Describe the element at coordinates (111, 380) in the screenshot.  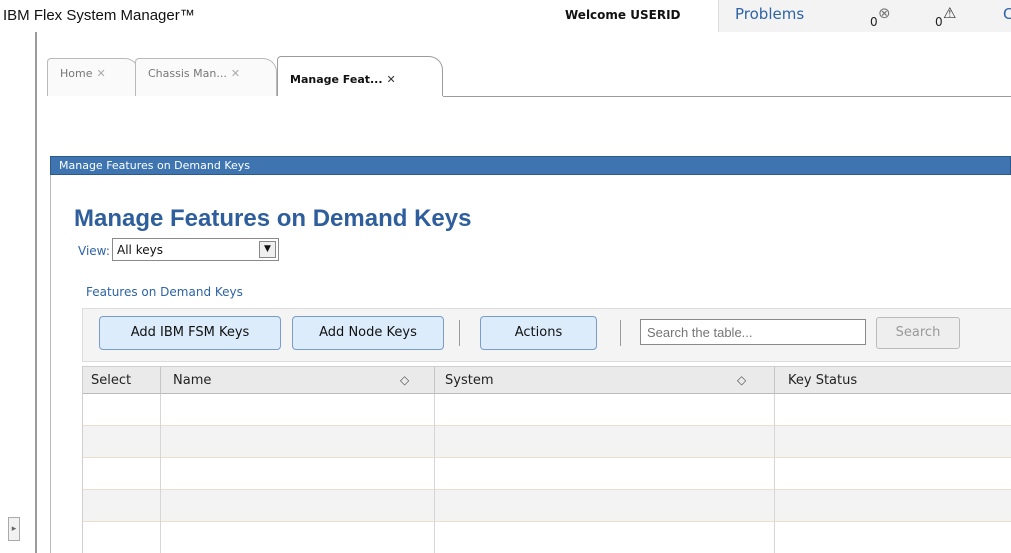
I see `column-header-select: Select` at that location.